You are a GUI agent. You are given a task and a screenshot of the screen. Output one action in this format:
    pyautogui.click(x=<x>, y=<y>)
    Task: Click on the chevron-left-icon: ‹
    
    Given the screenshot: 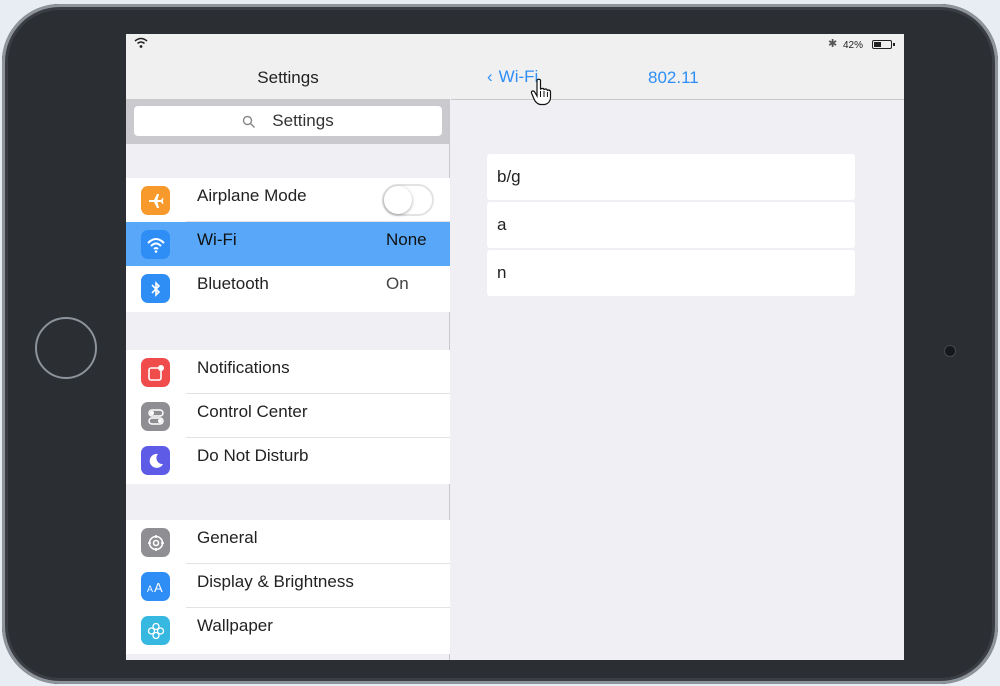 What is the action you would take?
    pyautogui.click(x=490, y=76)
    